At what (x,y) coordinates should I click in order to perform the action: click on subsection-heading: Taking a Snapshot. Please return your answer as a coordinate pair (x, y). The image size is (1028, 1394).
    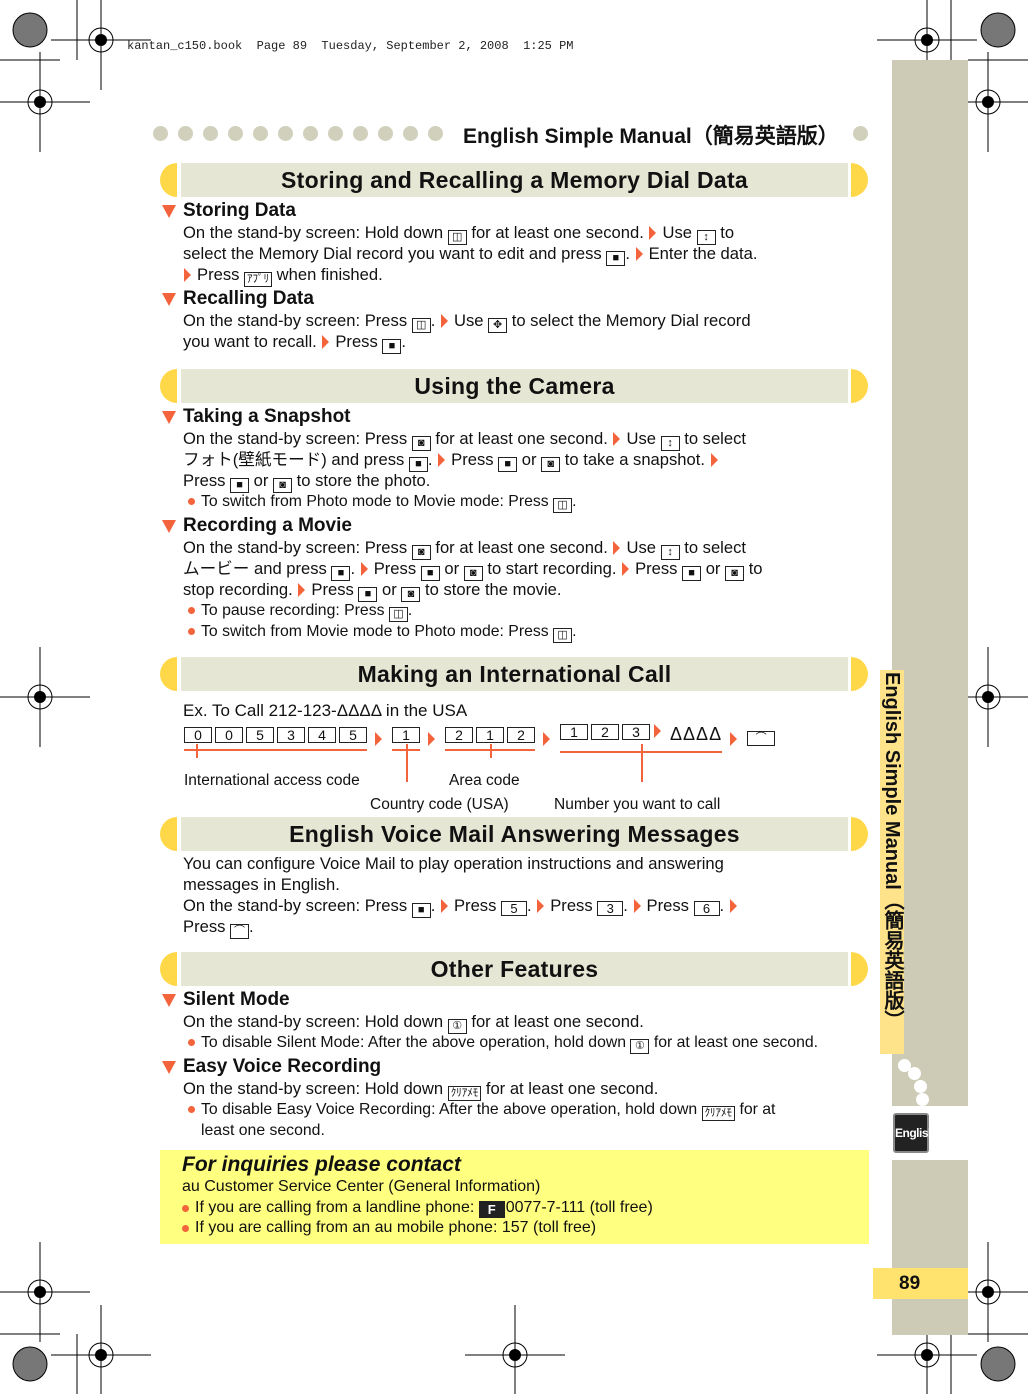
    Looking at the image, I should click on (515, 417).